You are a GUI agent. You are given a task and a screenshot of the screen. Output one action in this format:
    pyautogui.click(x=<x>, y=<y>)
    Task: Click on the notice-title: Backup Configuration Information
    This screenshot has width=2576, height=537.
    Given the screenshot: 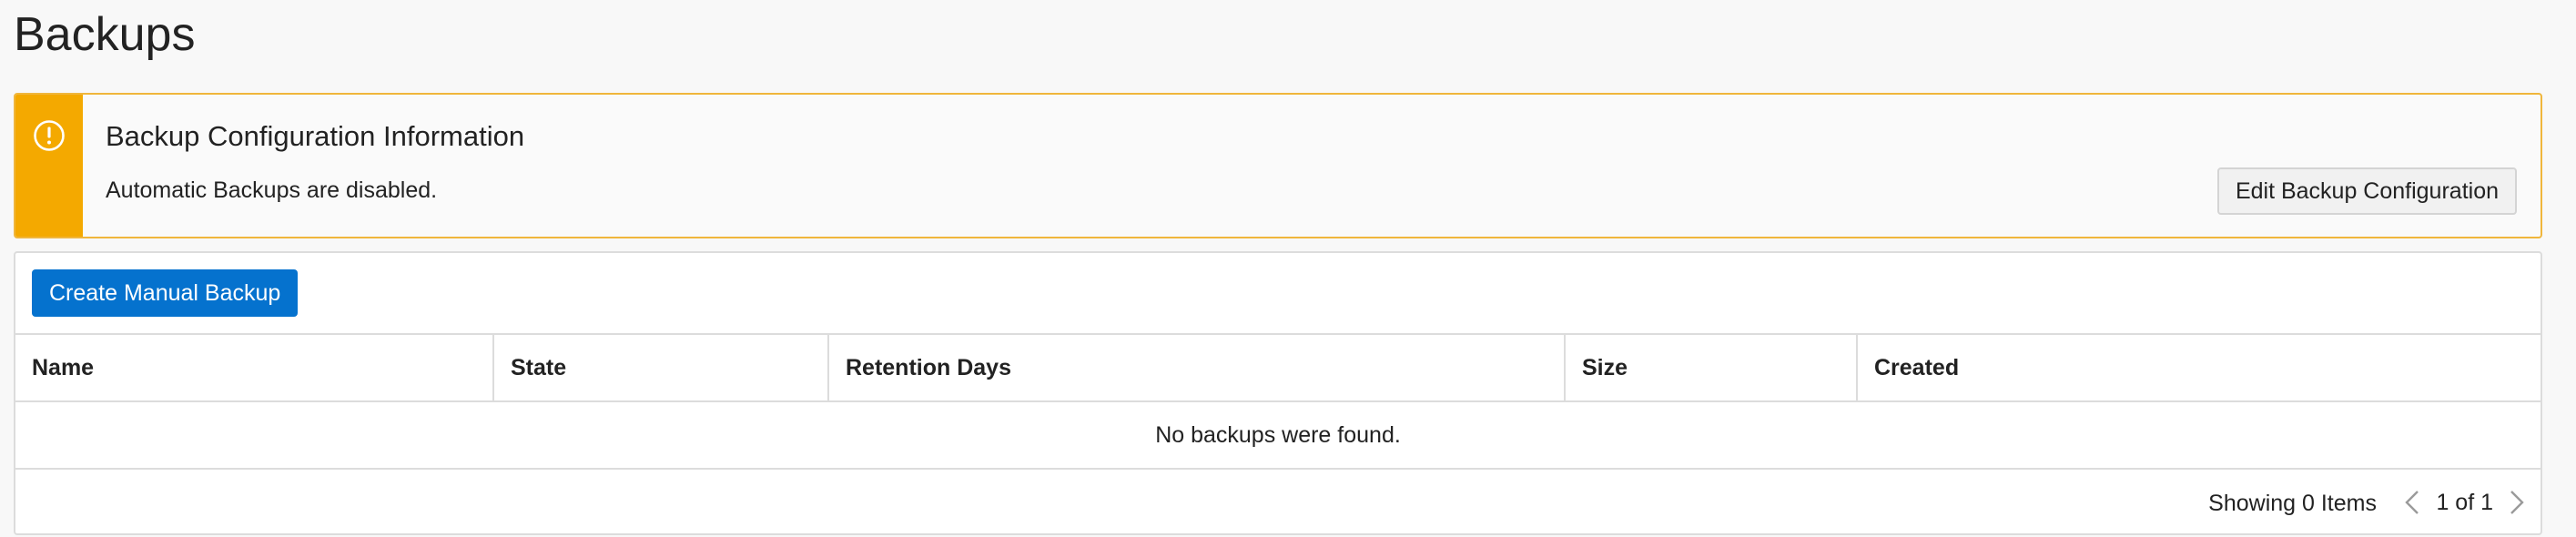 What is the action you would take?
    pyautogui.click(x=315, y=136)
    